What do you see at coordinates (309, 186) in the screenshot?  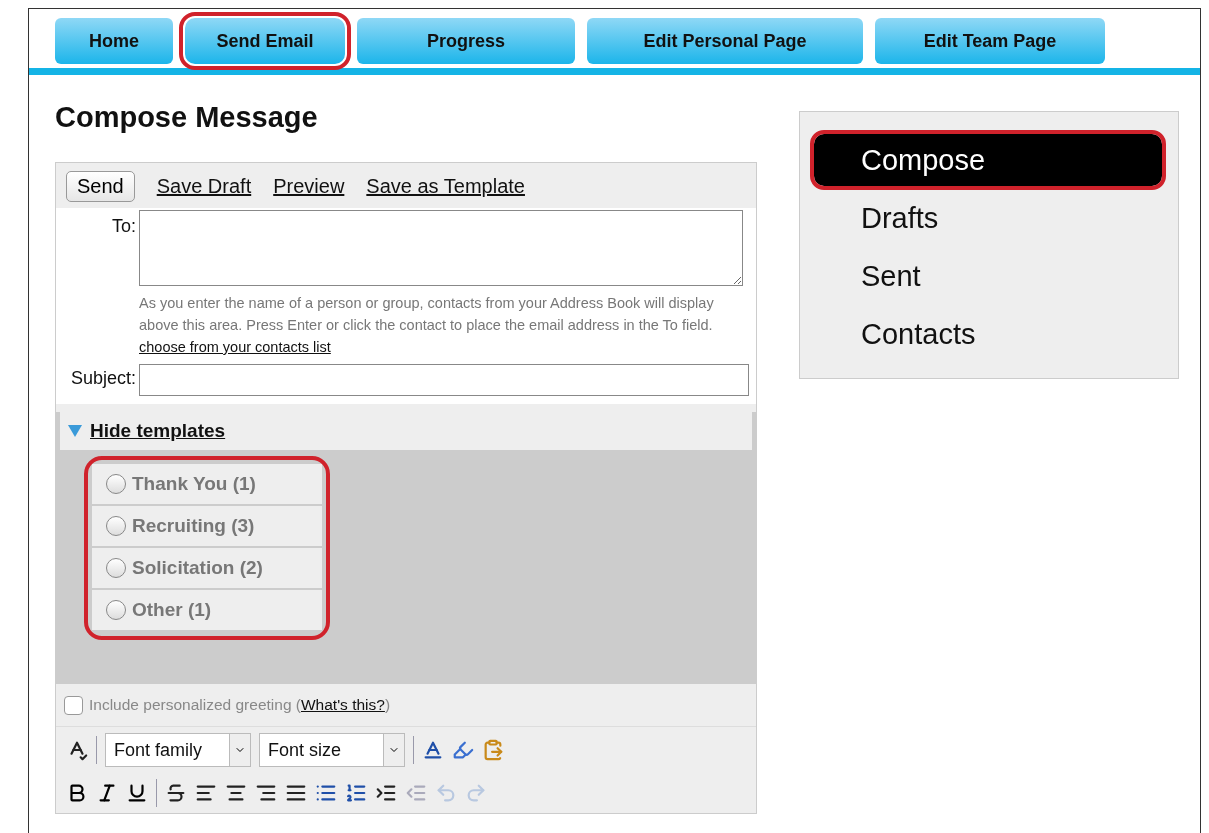 I see `action-link: Preview` at bounding box center [309, 186].